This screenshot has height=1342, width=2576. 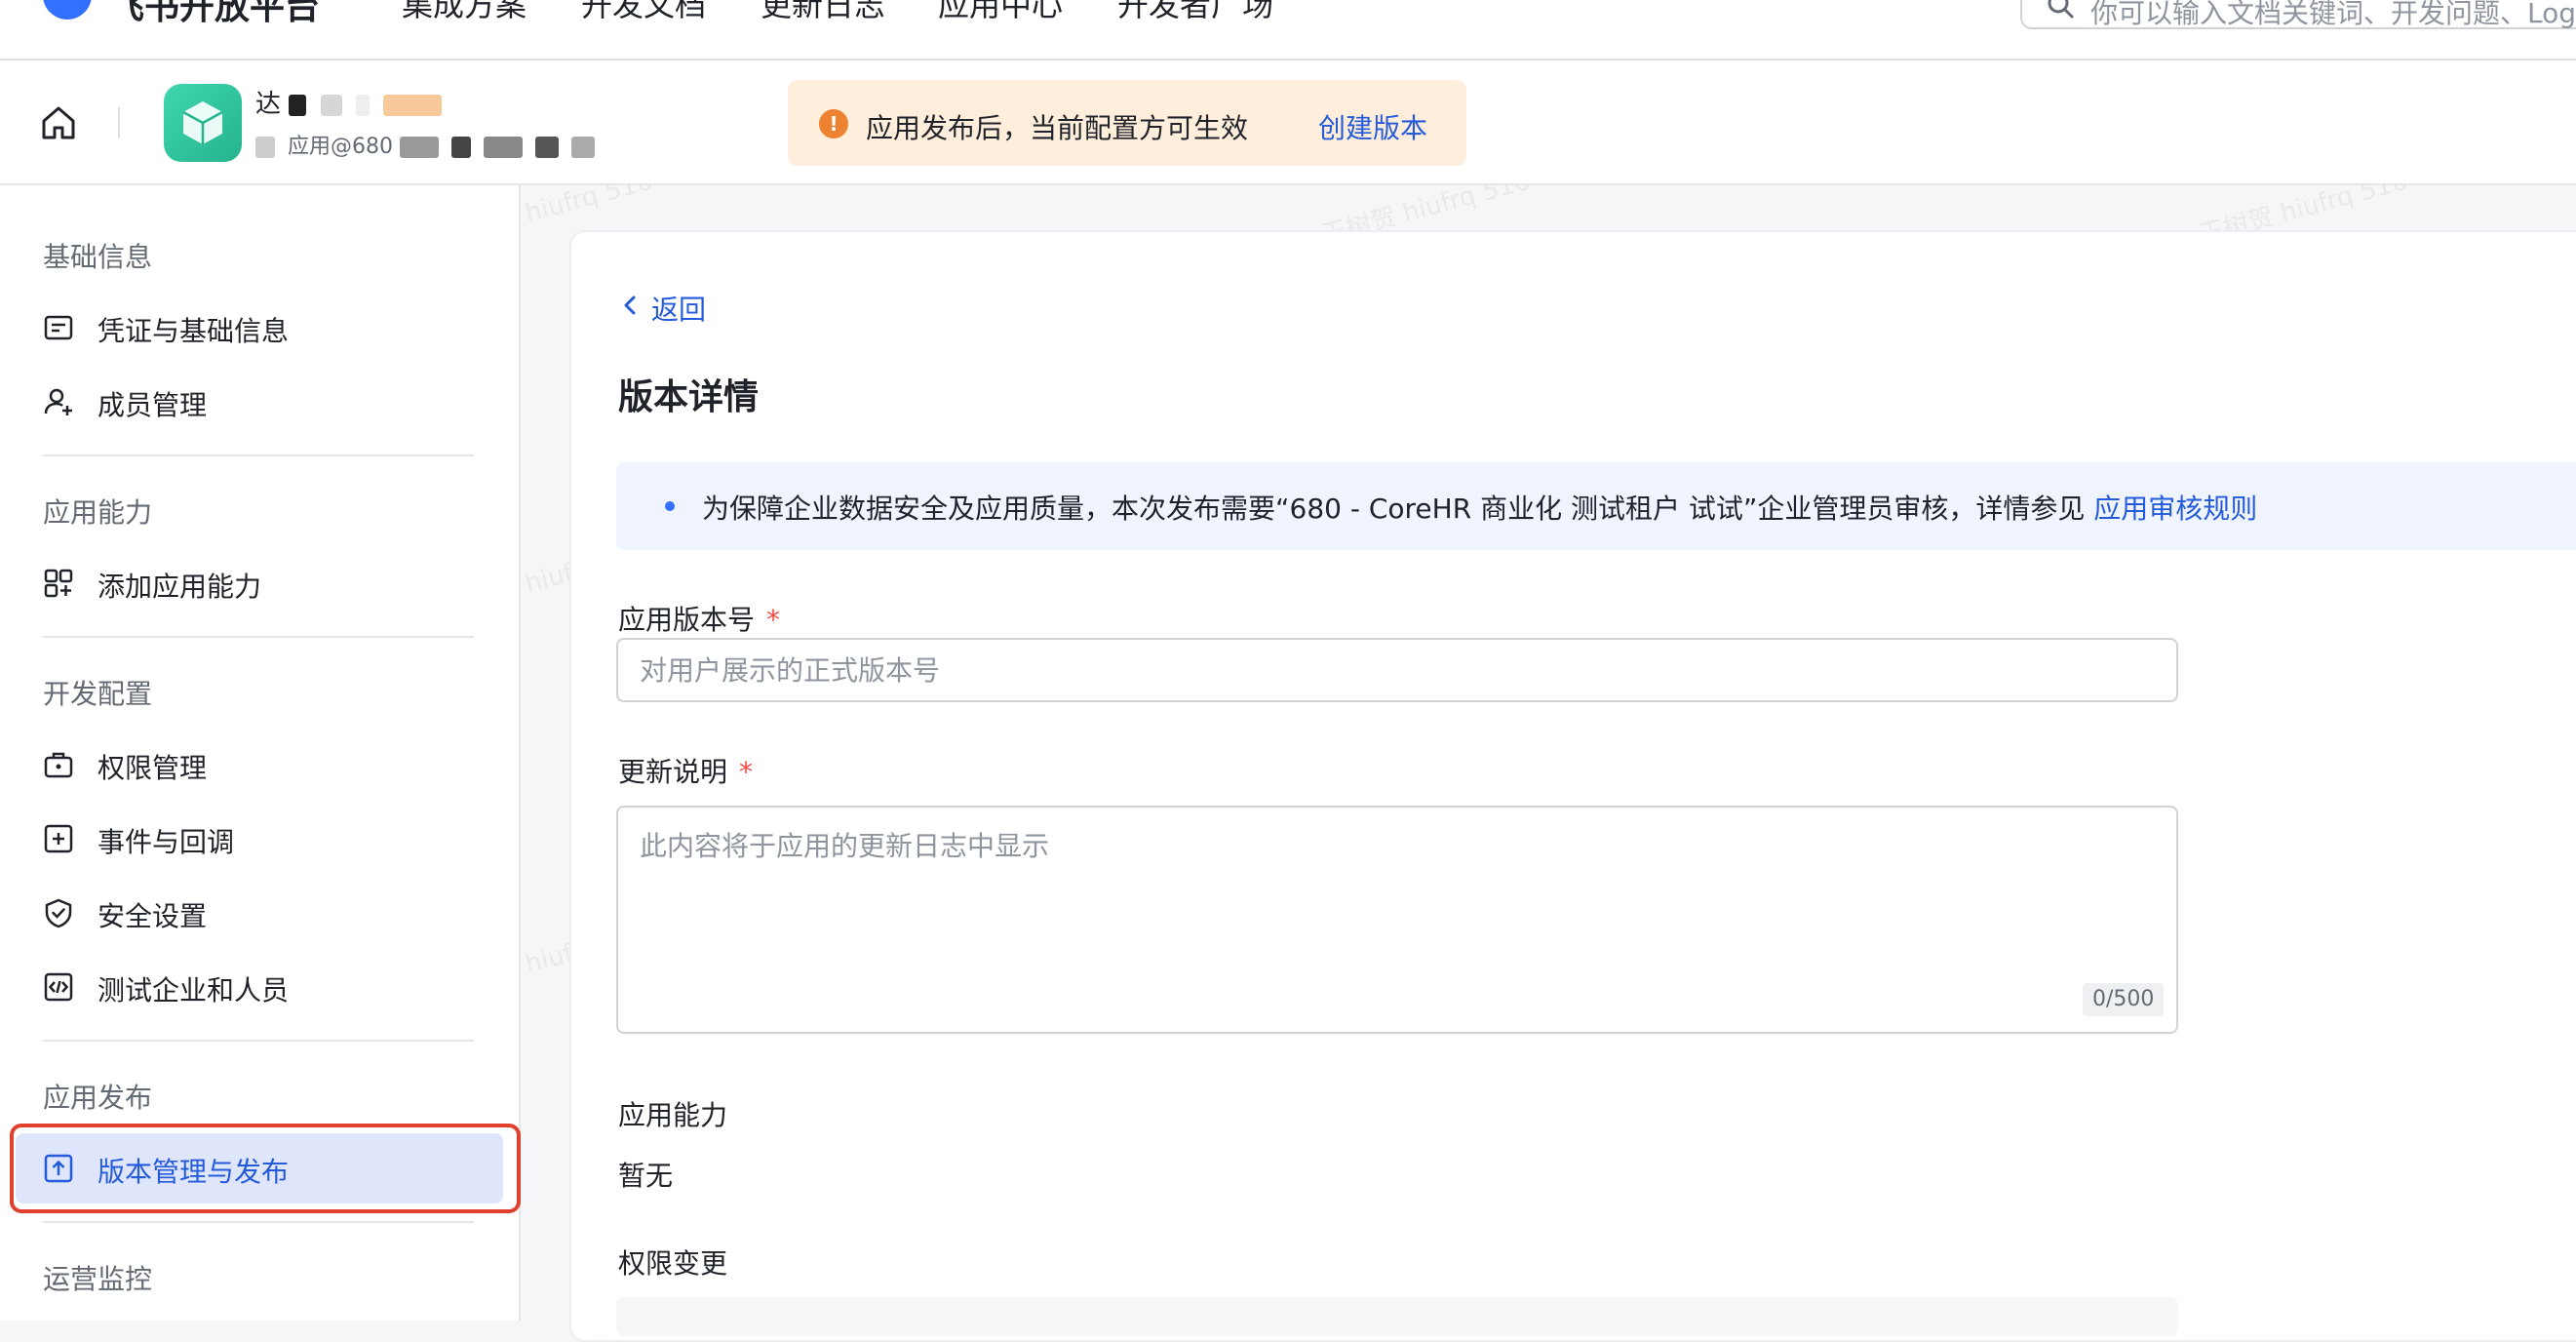 I want to click on permission-changes-label: 权限变更, so click(x=673, y=1264).